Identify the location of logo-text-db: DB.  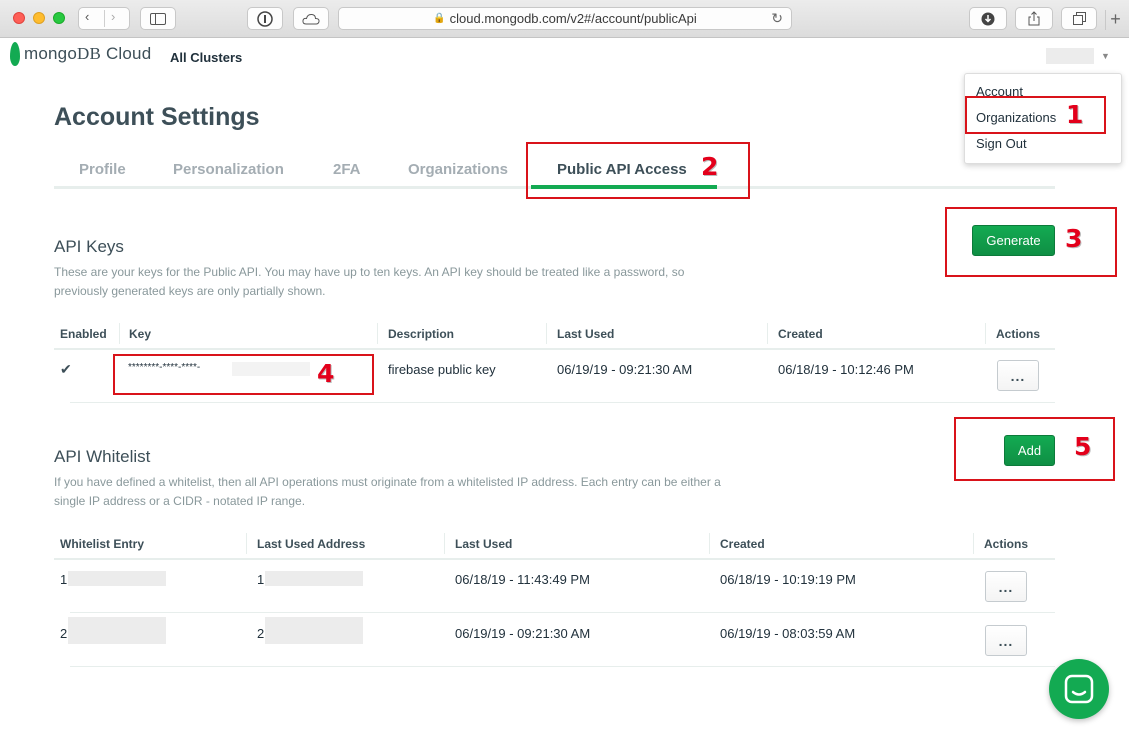
(89, 53).